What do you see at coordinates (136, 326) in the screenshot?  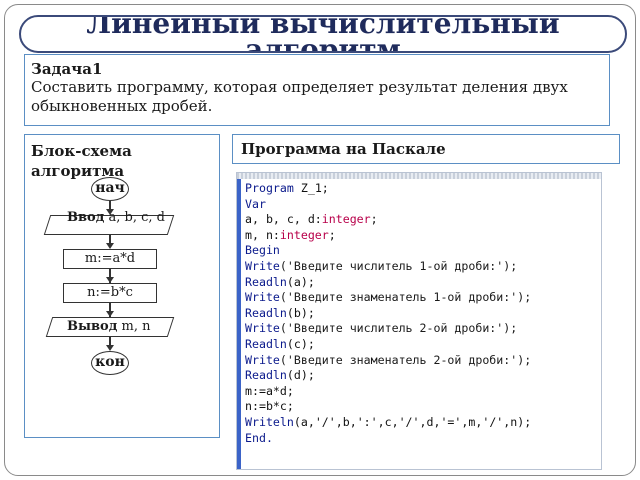 I see `output-vars: m, n` at bounding box center [136, 326].